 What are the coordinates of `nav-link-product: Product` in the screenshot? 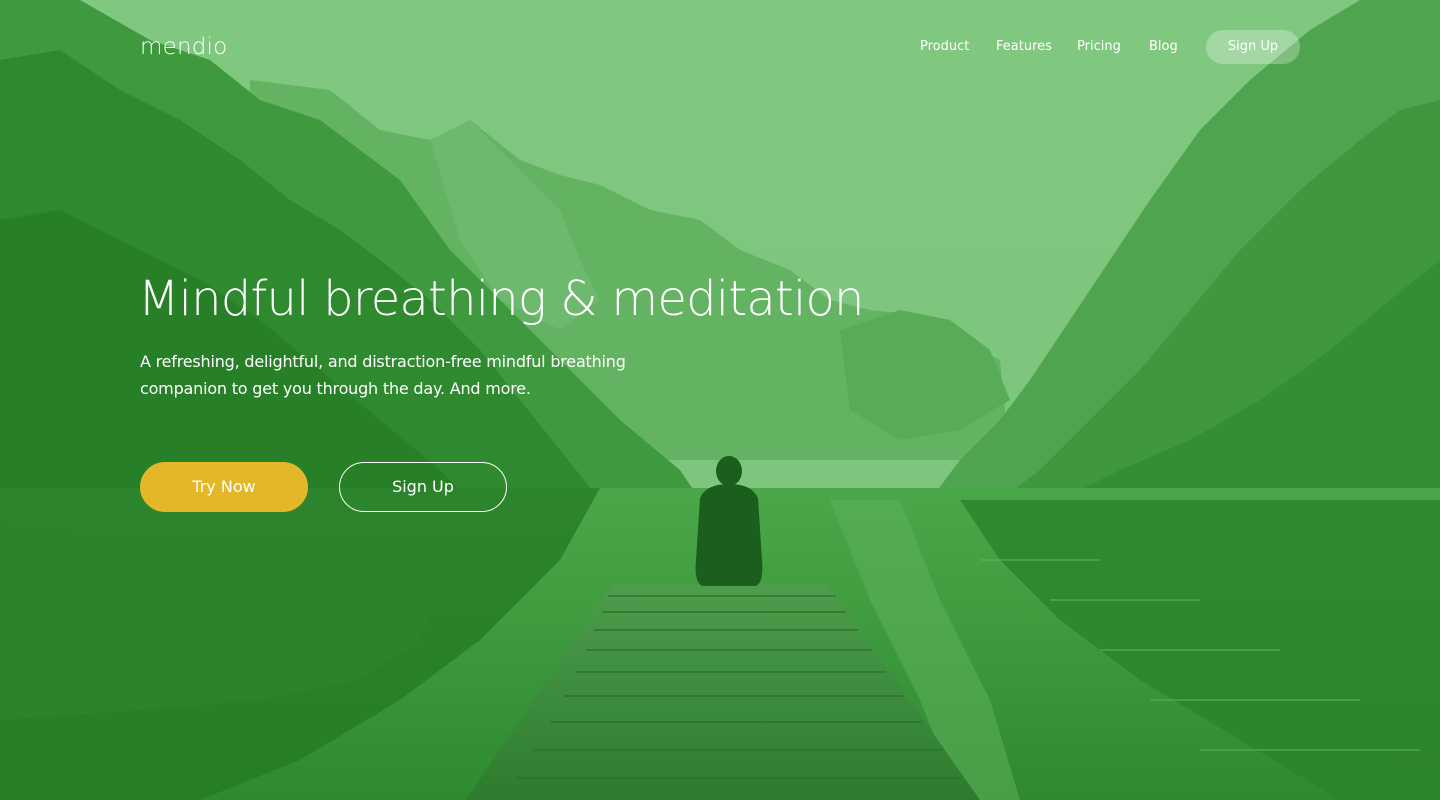 It's located at (944, 47).